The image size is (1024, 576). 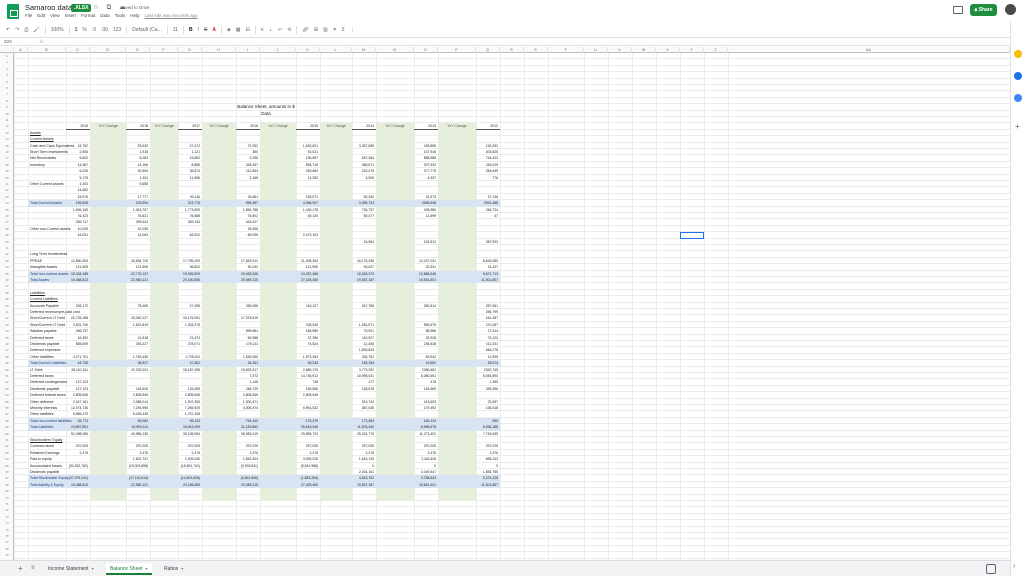 I want to click on value-cell: 1,973,353, so click(x=307, y=357).